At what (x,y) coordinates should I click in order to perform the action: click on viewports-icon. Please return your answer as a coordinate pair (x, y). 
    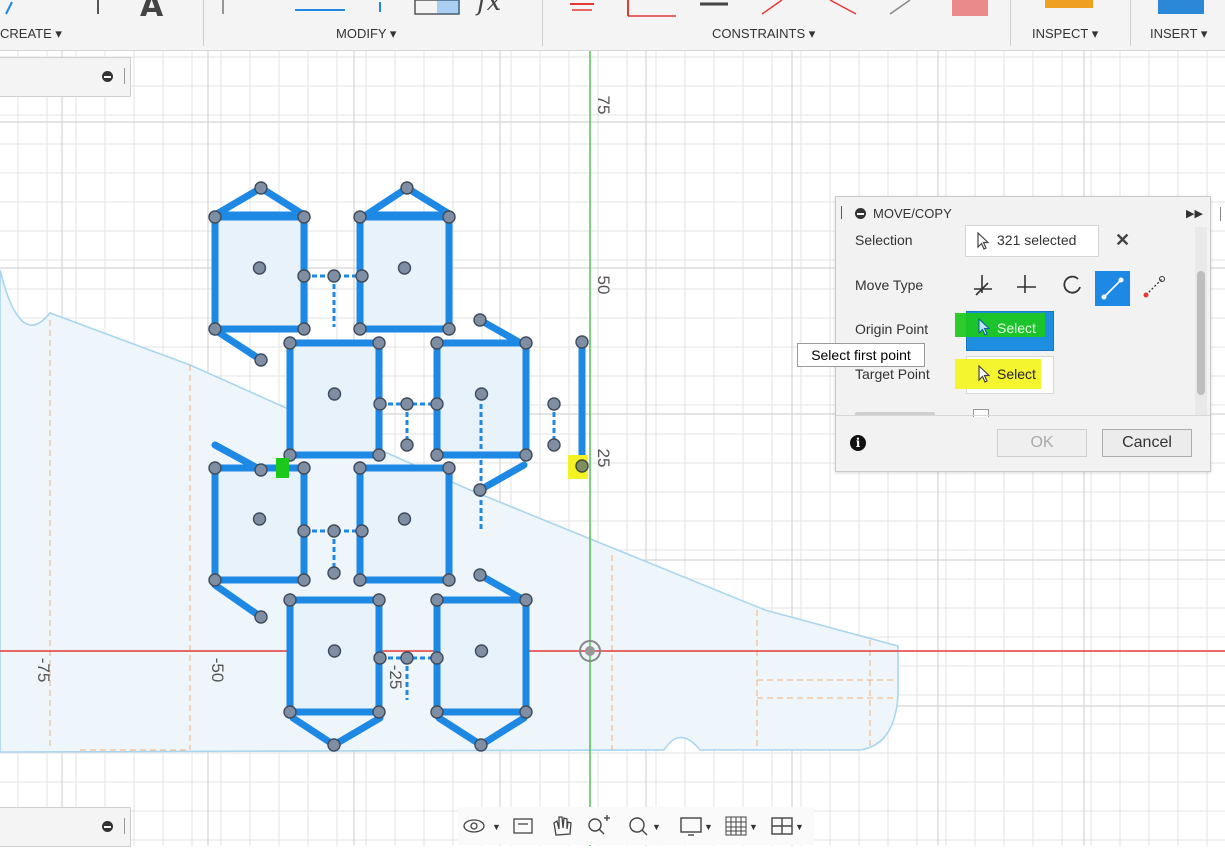
    Looking at the image, I should click on (782, 826).